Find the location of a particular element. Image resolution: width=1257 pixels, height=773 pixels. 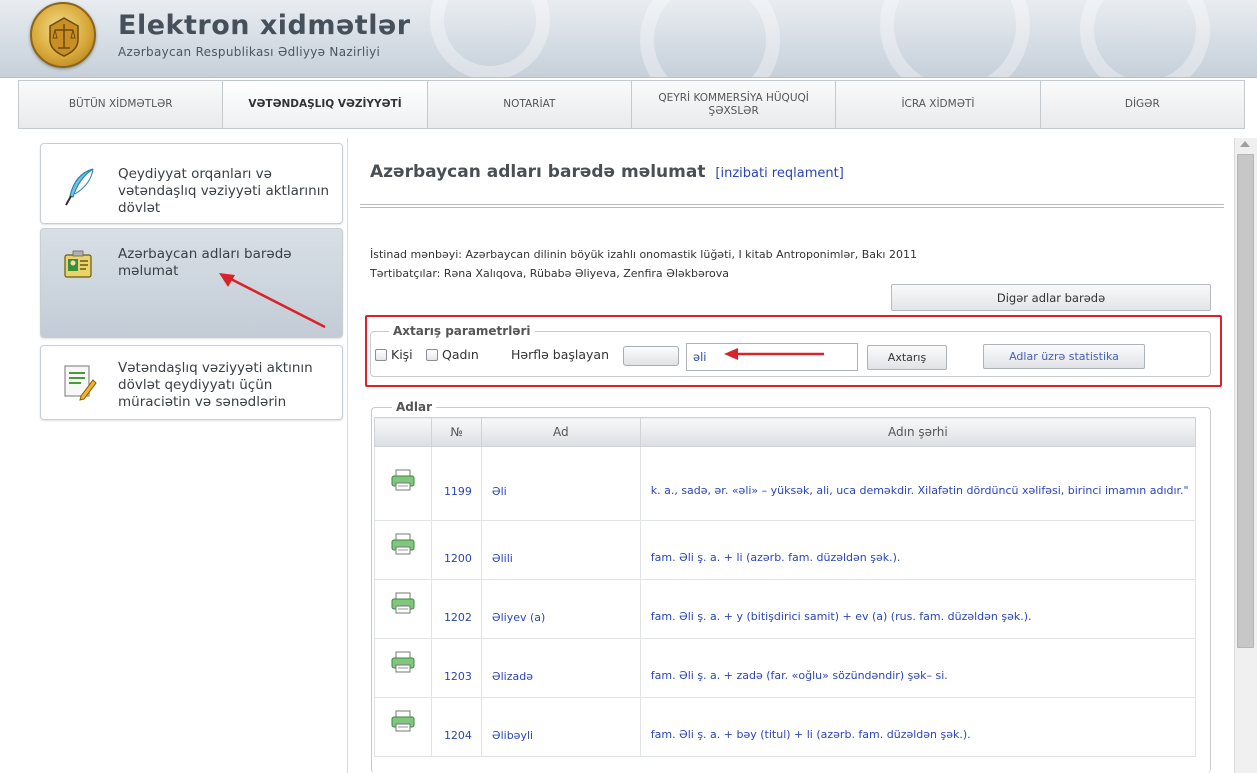

scroll-up-arrow-icon is located at coordinates (1245, 144).